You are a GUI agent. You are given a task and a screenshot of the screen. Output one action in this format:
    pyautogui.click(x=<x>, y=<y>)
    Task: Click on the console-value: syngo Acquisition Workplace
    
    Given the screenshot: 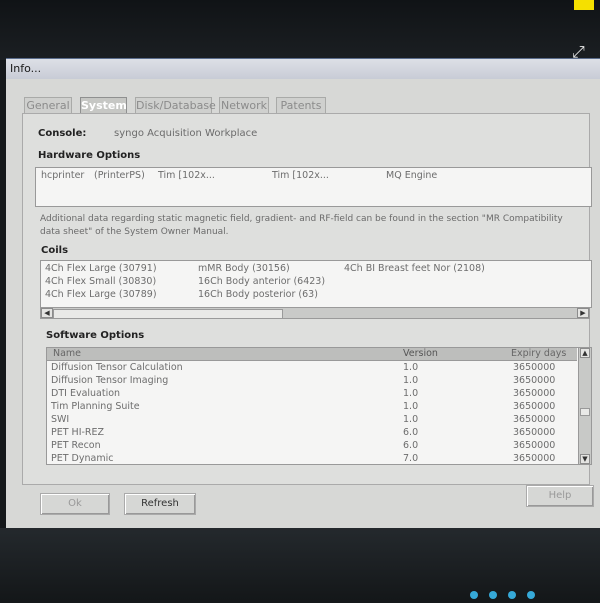 What is the action you would take?
    pyautogui.click(x=186, y=133)
    